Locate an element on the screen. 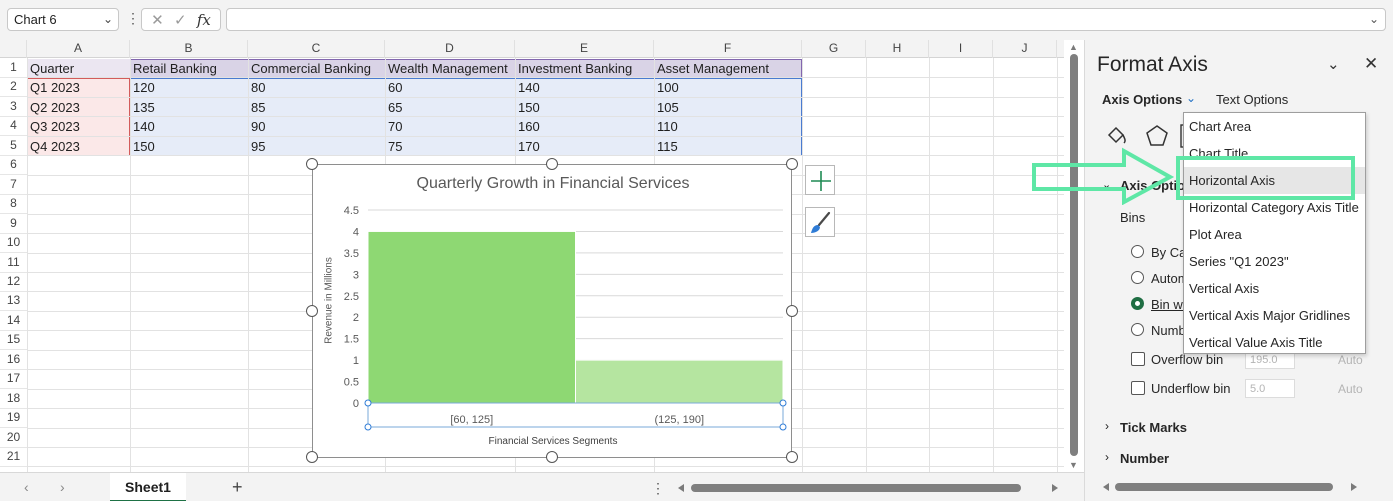 This screenshot has height=501, width=1393. resize-handle-top-left is located at coordinates (312, 164).